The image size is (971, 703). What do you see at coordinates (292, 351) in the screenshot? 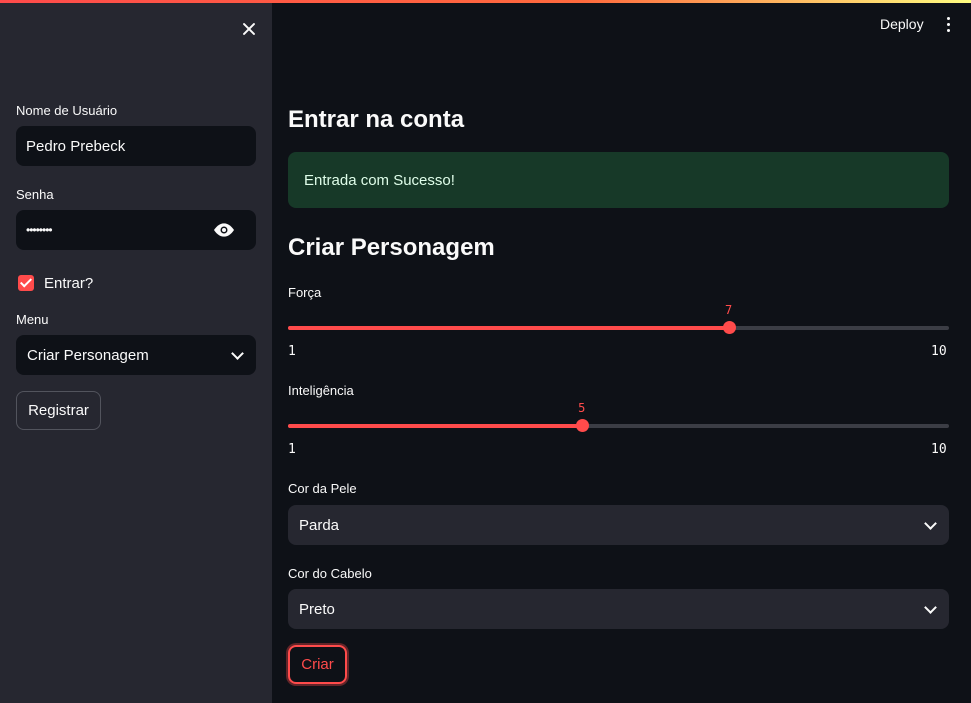
I see `strength-min-label: 1` at bounding box center [292, 351].